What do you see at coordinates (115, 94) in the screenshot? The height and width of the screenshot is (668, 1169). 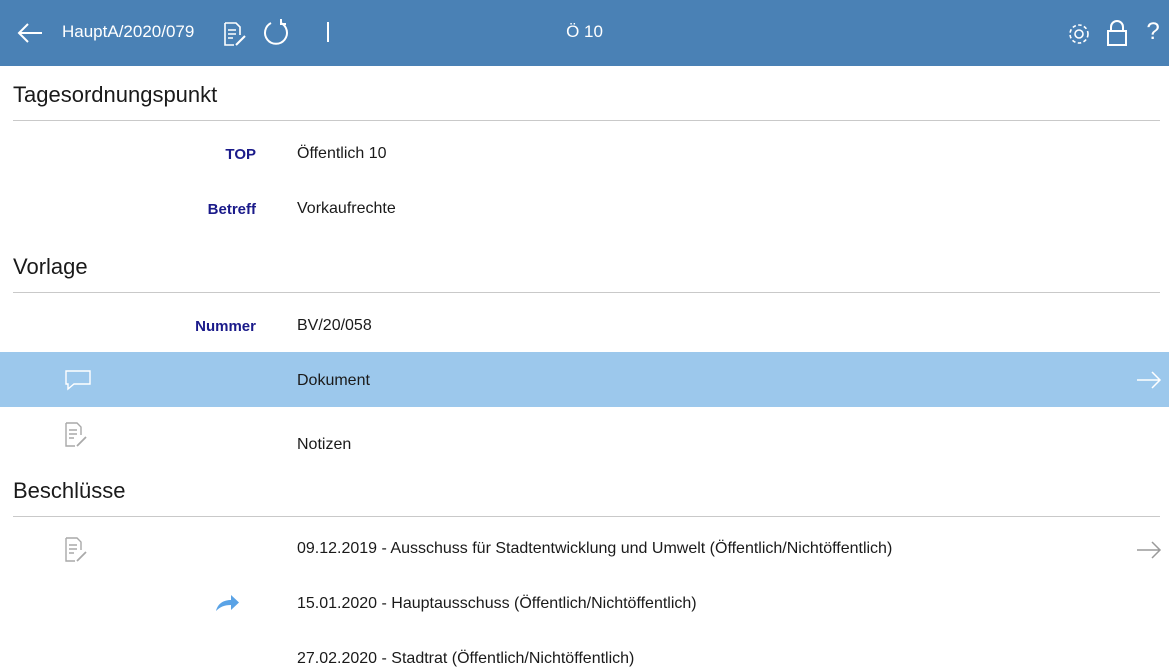 I see `section-title-agenda: Tagesordnungspunkt` at bounding box center [115, 94].